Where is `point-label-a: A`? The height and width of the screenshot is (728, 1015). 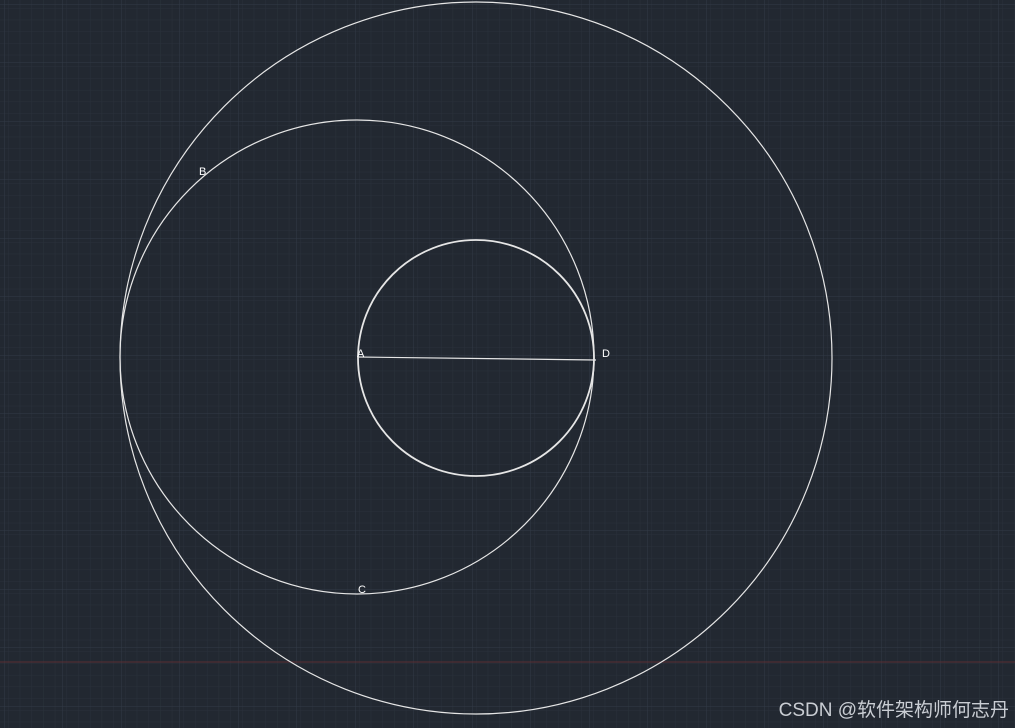
point-label-a: A is located at coordinates (361, 354).